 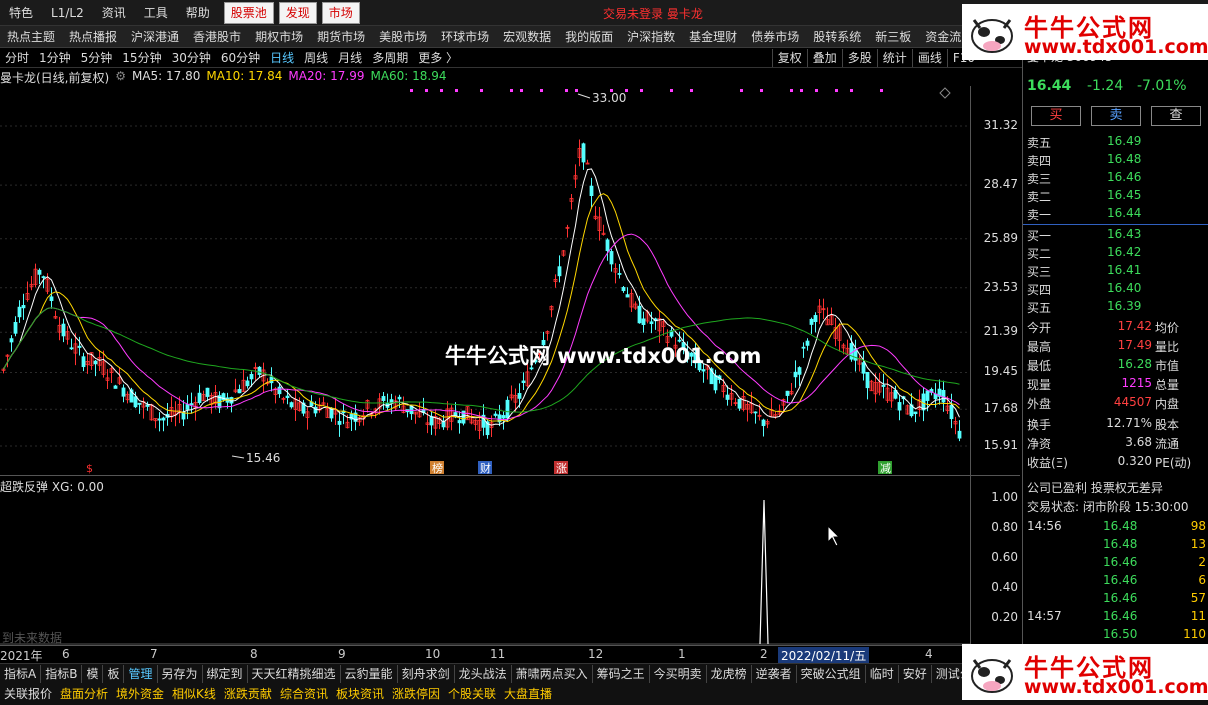 What do you see at coordinates (1047, 463) in the screenshot?
I see `stat-label: 收益(Ξ)` at bounding box center [1047, 463].